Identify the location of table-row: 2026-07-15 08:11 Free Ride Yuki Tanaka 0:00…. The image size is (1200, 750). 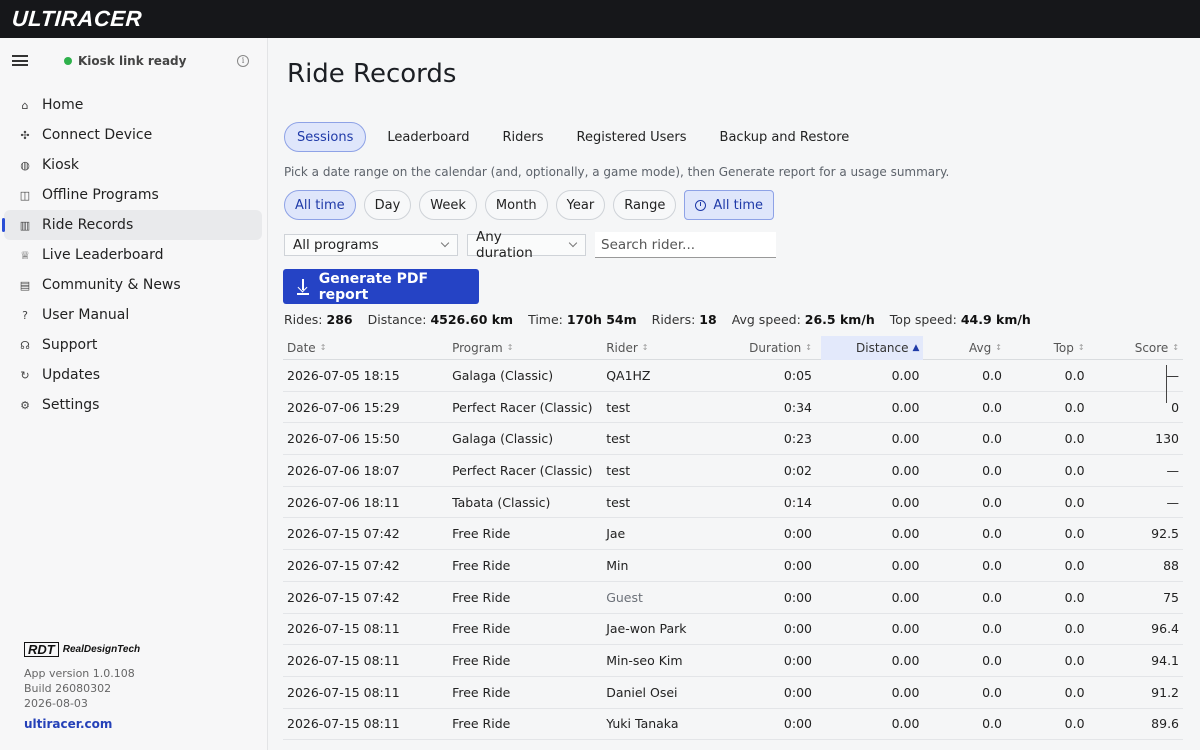
(733, 725).